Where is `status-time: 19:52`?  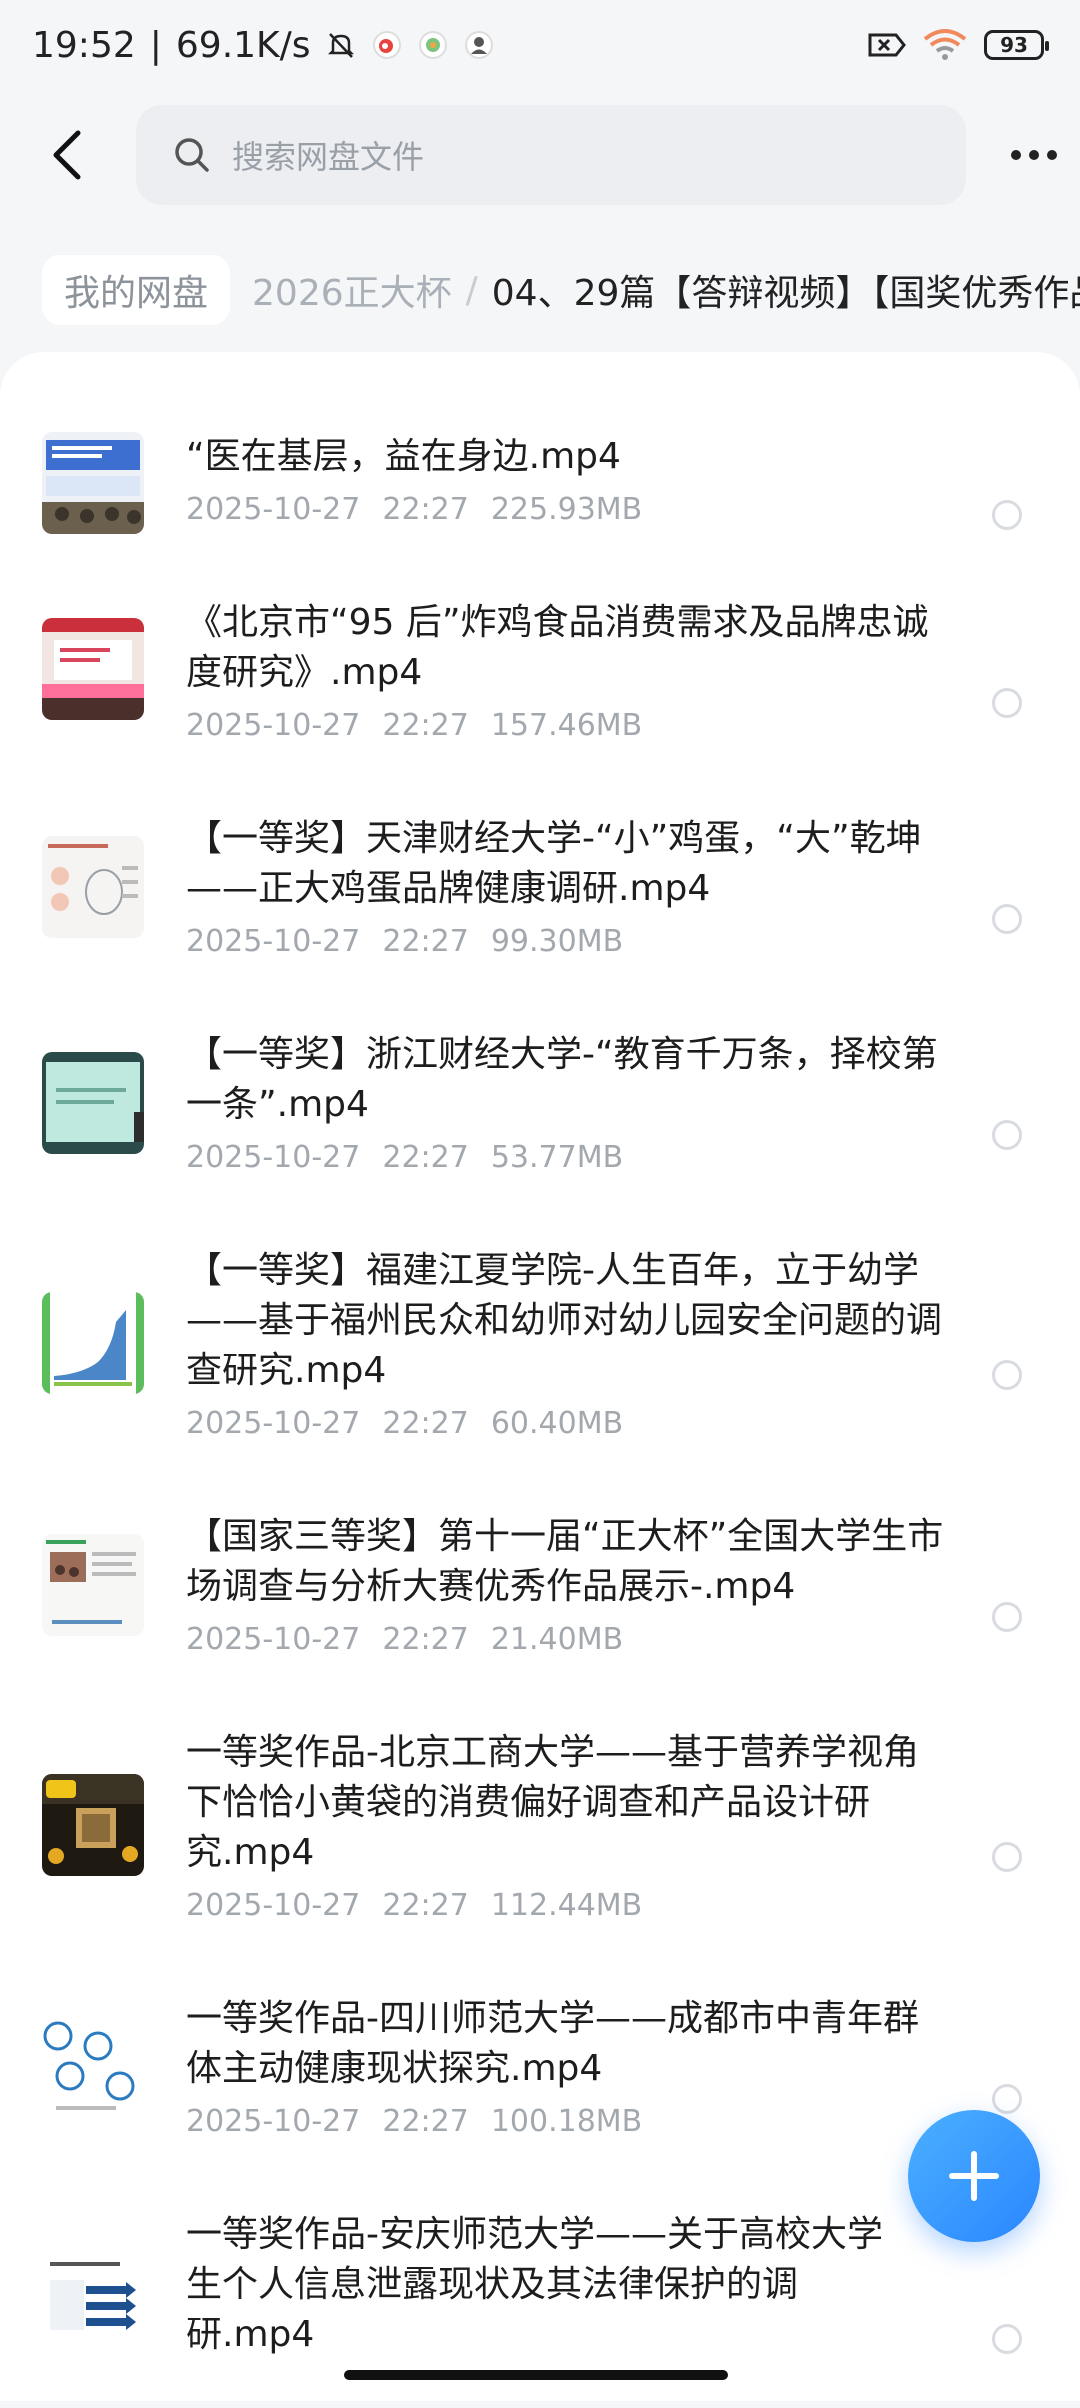
status-time: 19:52 is located at coordinates (84, 45).